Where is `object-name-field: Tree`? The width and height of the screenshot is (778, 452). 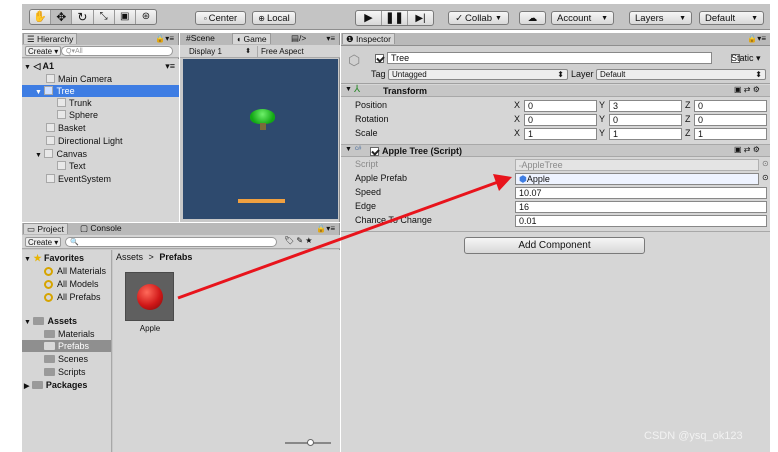 object-name-field: Tree is located at coordinates (549, 58).